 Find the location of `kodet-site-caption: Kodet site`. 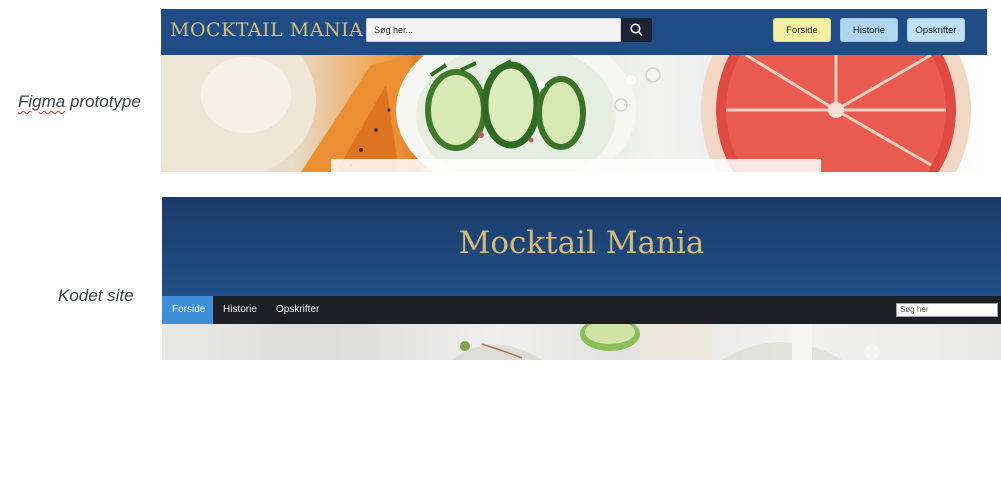

kodet-site-caption: Kodet site is located at coordinates (96, 295).